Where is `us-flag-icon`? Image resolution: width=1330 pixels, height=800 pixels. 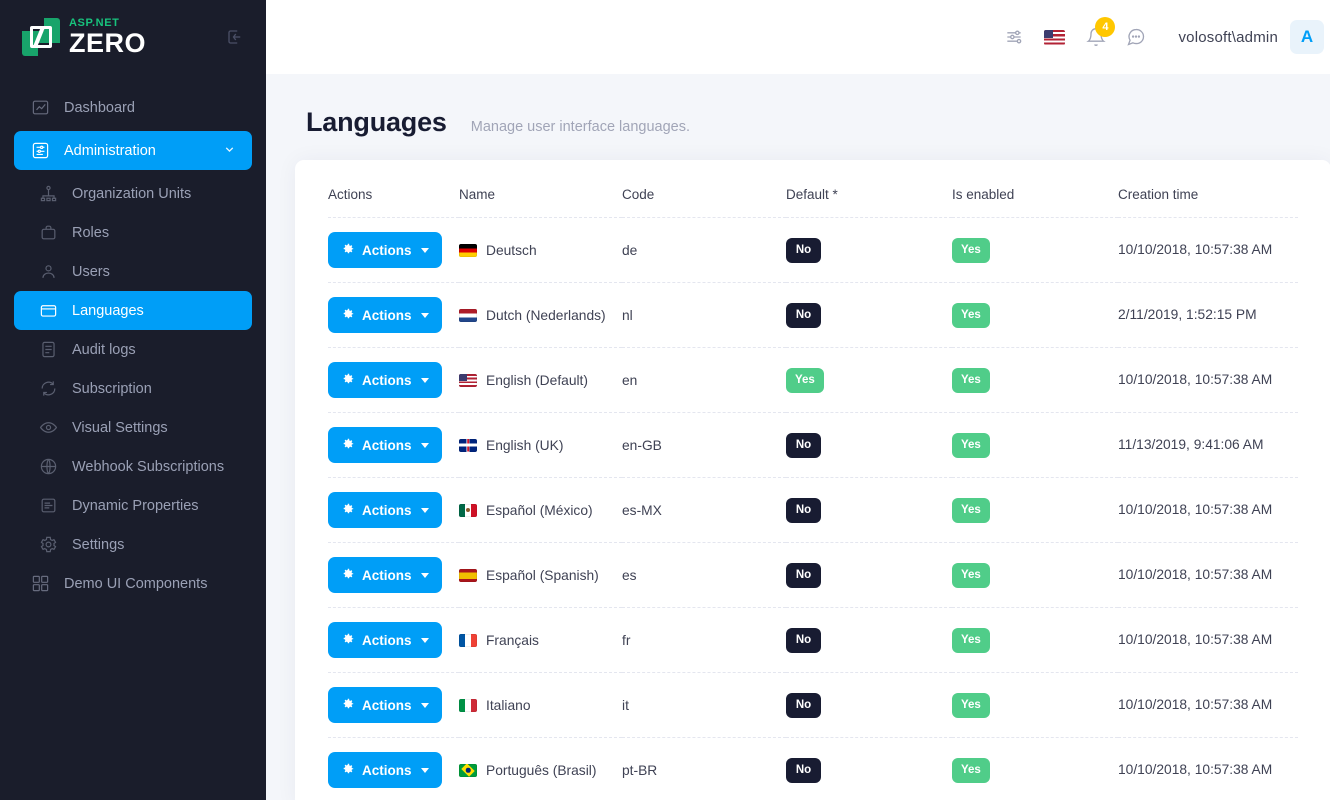
us-flag-icon is located at coordinates (1054, 37).